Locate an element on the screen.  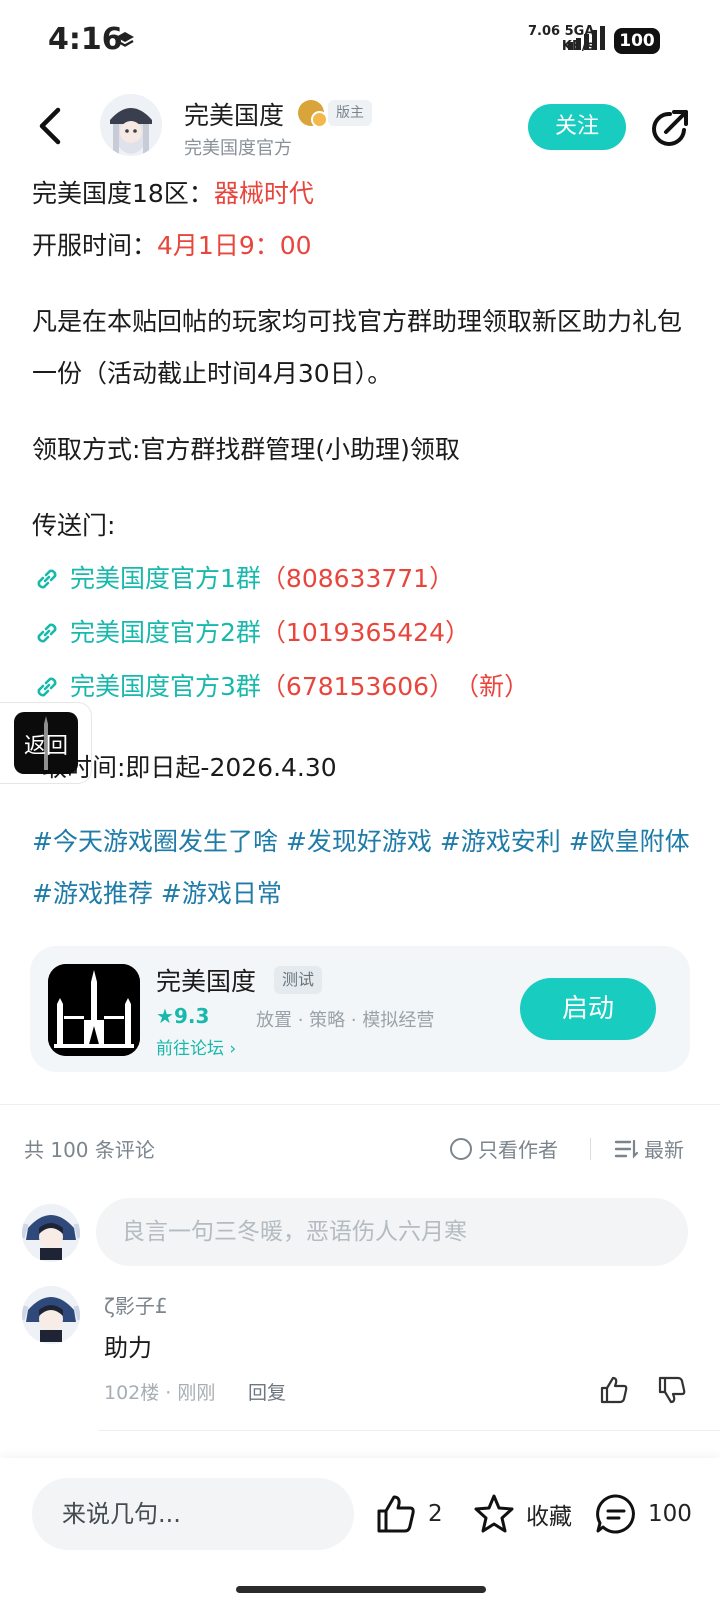
comment-input is located at coordinates (392, 1232).